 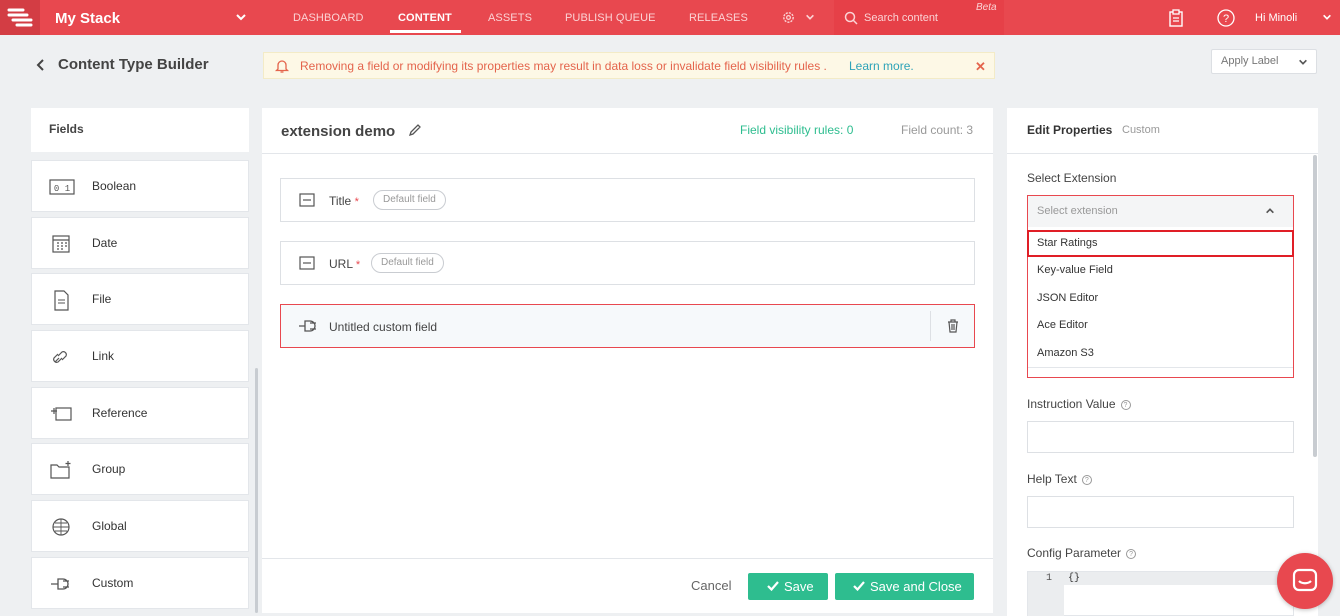 What do you see at coordinates (930, 326) in the screenshot?
I see `divider` at bounding box center [930, 326].